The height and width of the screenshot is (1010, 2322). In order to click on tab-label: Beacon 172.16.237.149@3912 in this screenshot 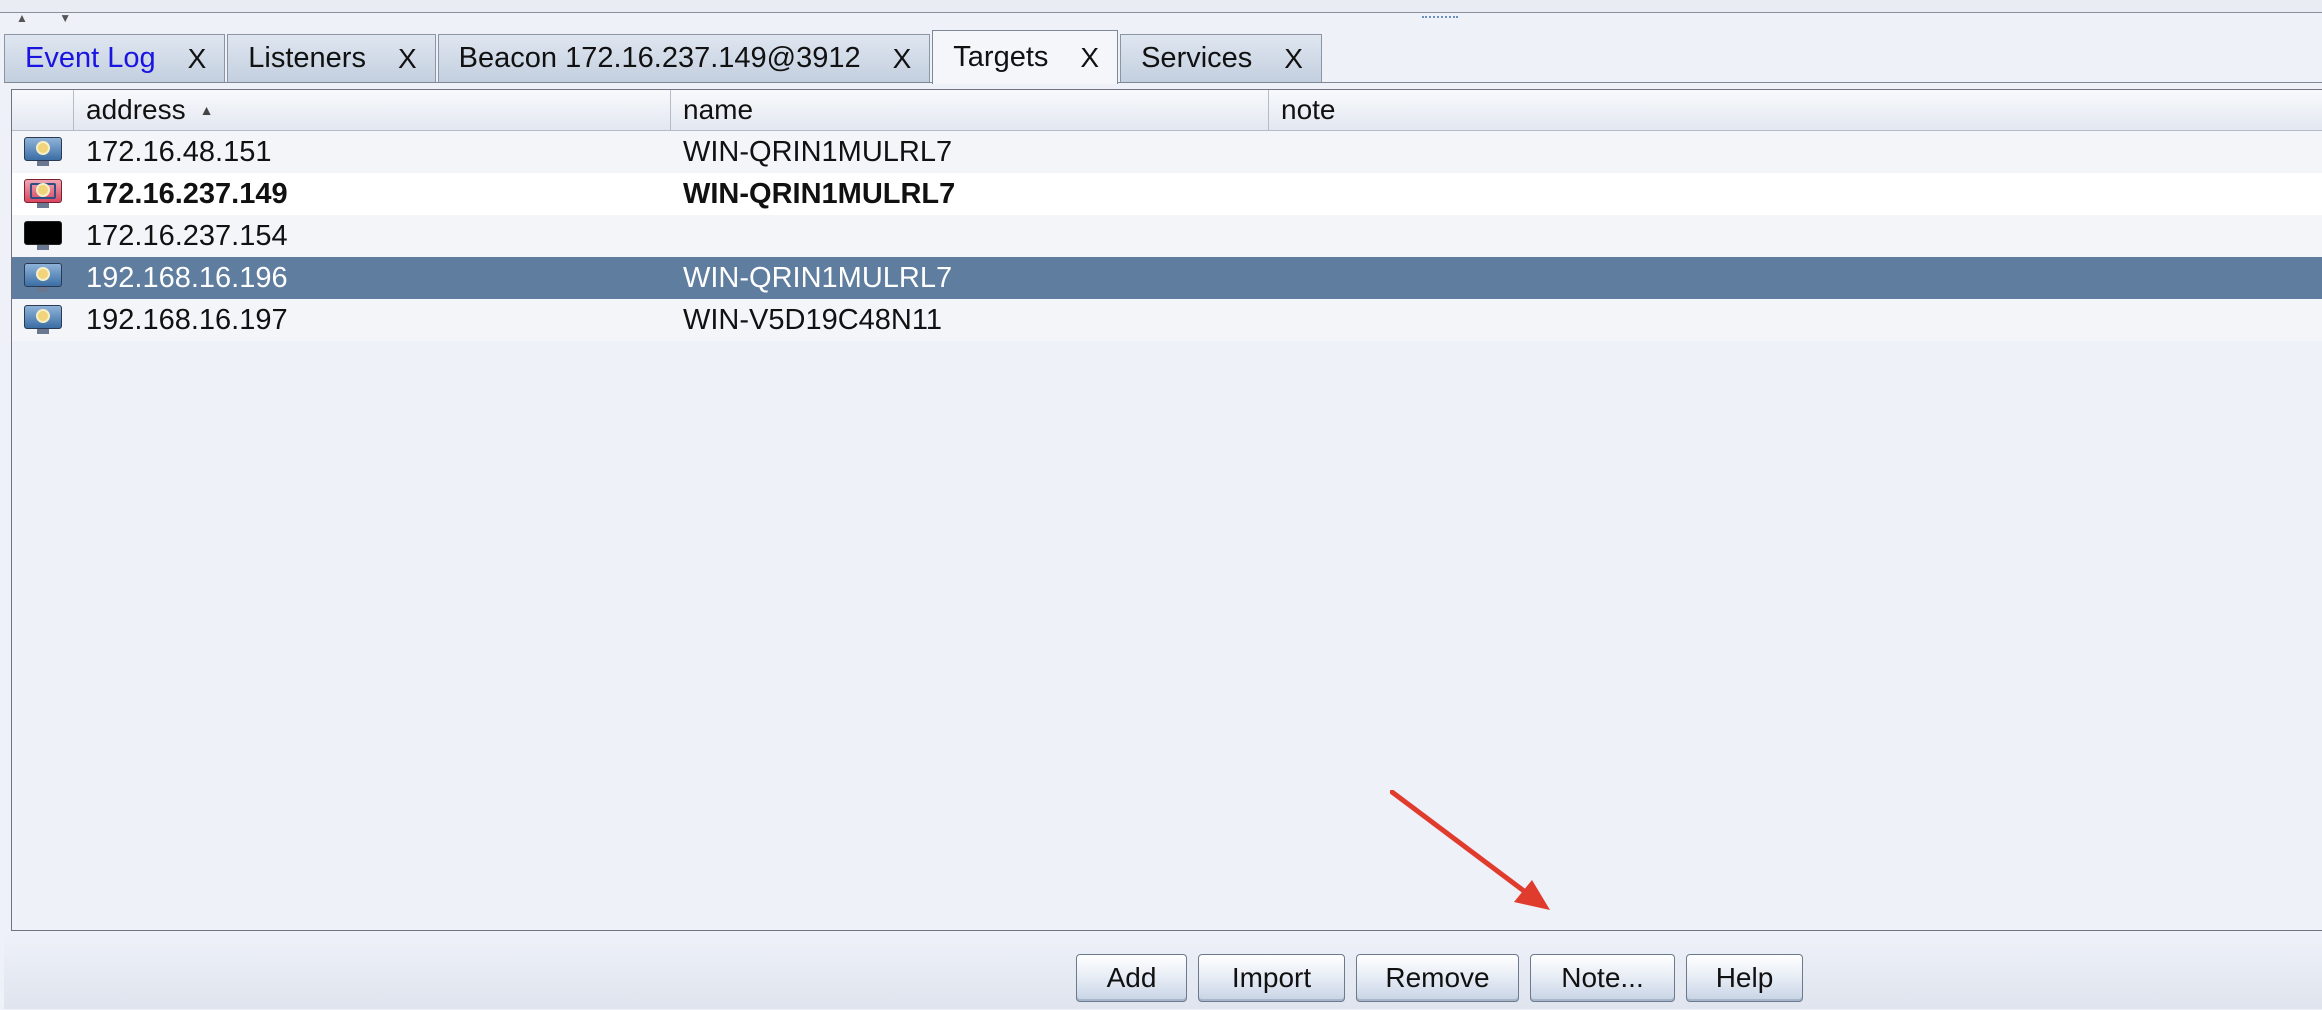, I will do `click(659, 58)`.